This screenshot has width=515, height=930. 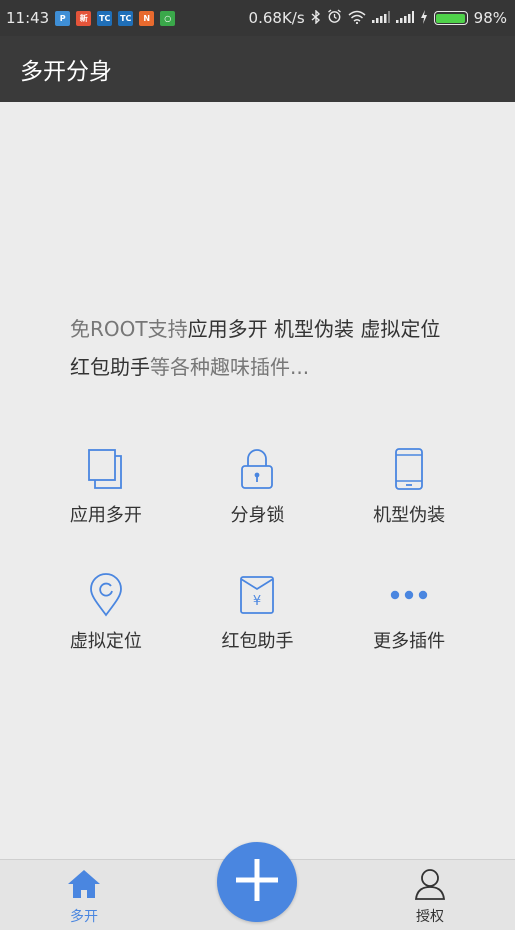 I want to click on feature-label: 更多插件, so click(x=409, y=641).